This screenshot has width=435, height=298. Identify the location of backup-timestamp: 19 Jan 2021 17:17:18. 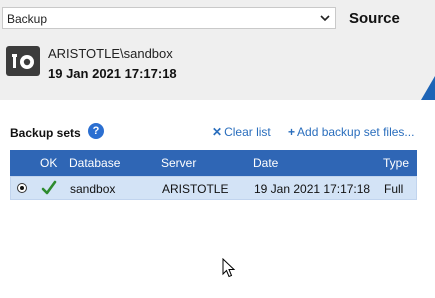
(112, 73).